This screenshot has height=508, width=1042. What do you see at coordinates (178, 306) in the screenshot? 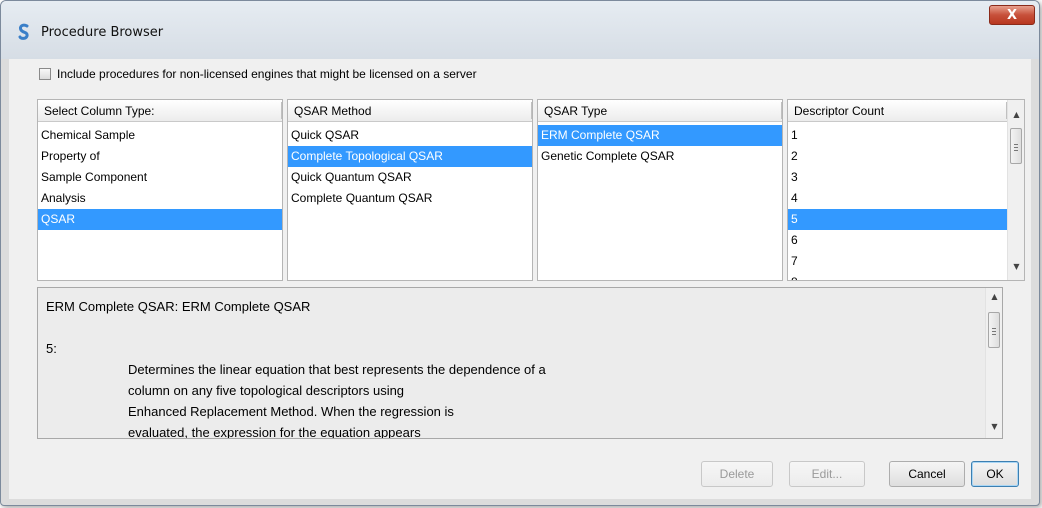
I see `description-heading: ERM Complete QSAR` at bounding box center [178, 306].